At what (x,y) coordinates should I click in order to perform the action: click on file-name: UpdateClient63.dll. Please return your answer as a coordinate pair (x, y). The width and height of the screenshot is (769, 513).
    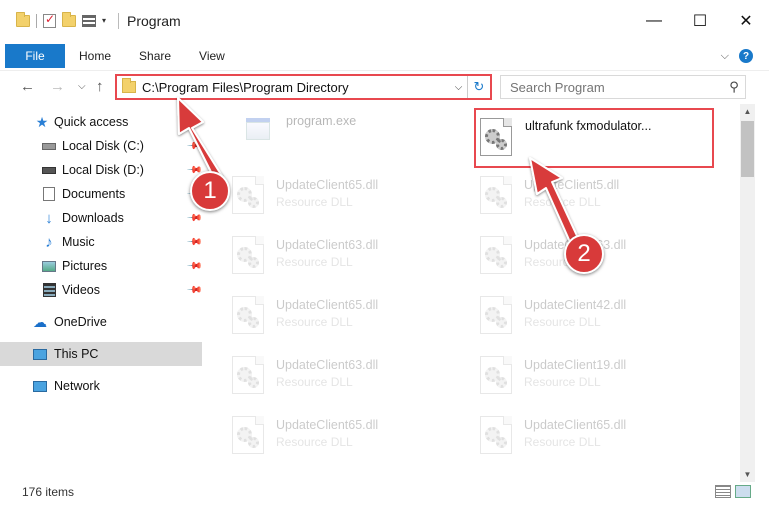
    Looking at the image, I should click on (327, 365).